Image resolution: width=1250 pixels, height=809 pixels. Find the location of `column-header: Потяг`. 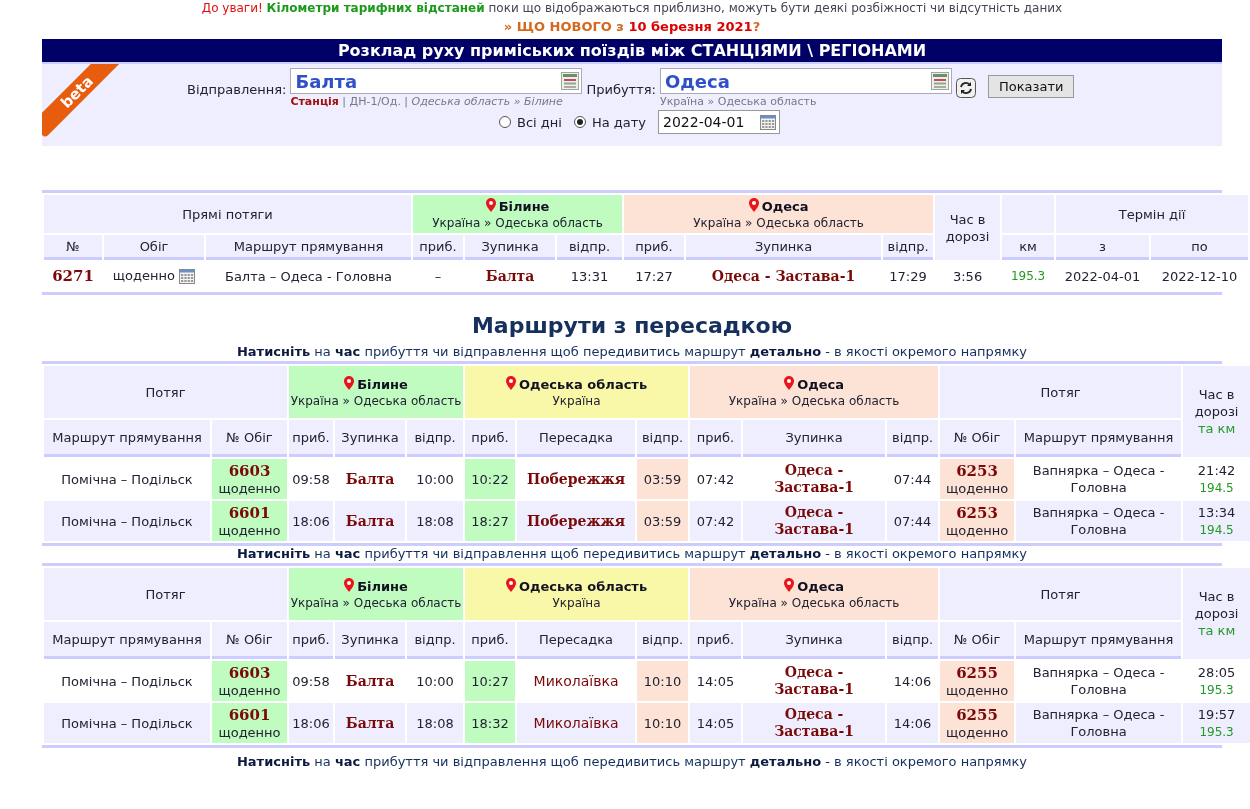

column-header: Потяг is located at coordinates (165, 392).